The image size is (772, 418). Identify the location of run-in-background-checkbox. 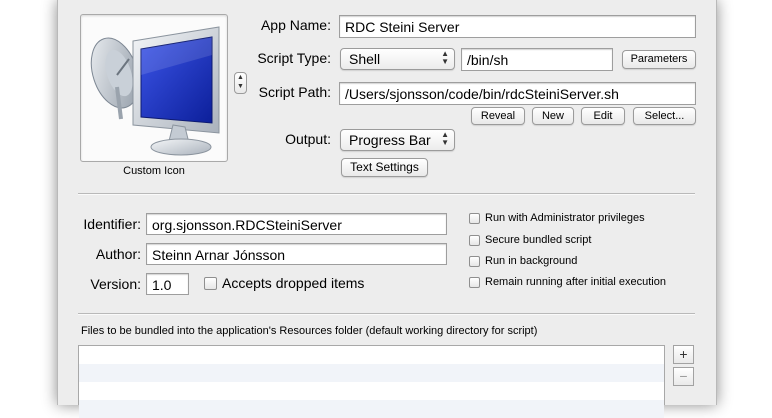
(474, 261).